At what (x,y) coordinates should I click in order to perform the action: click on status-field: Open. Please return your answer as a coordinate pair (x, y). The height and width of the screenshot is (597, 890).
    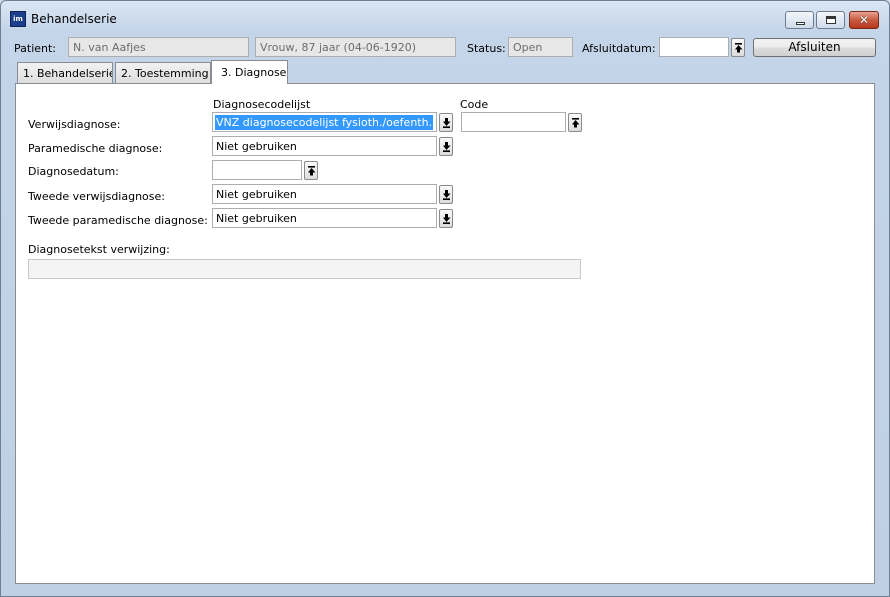
    Looking at the image, I should click on (540, 47).